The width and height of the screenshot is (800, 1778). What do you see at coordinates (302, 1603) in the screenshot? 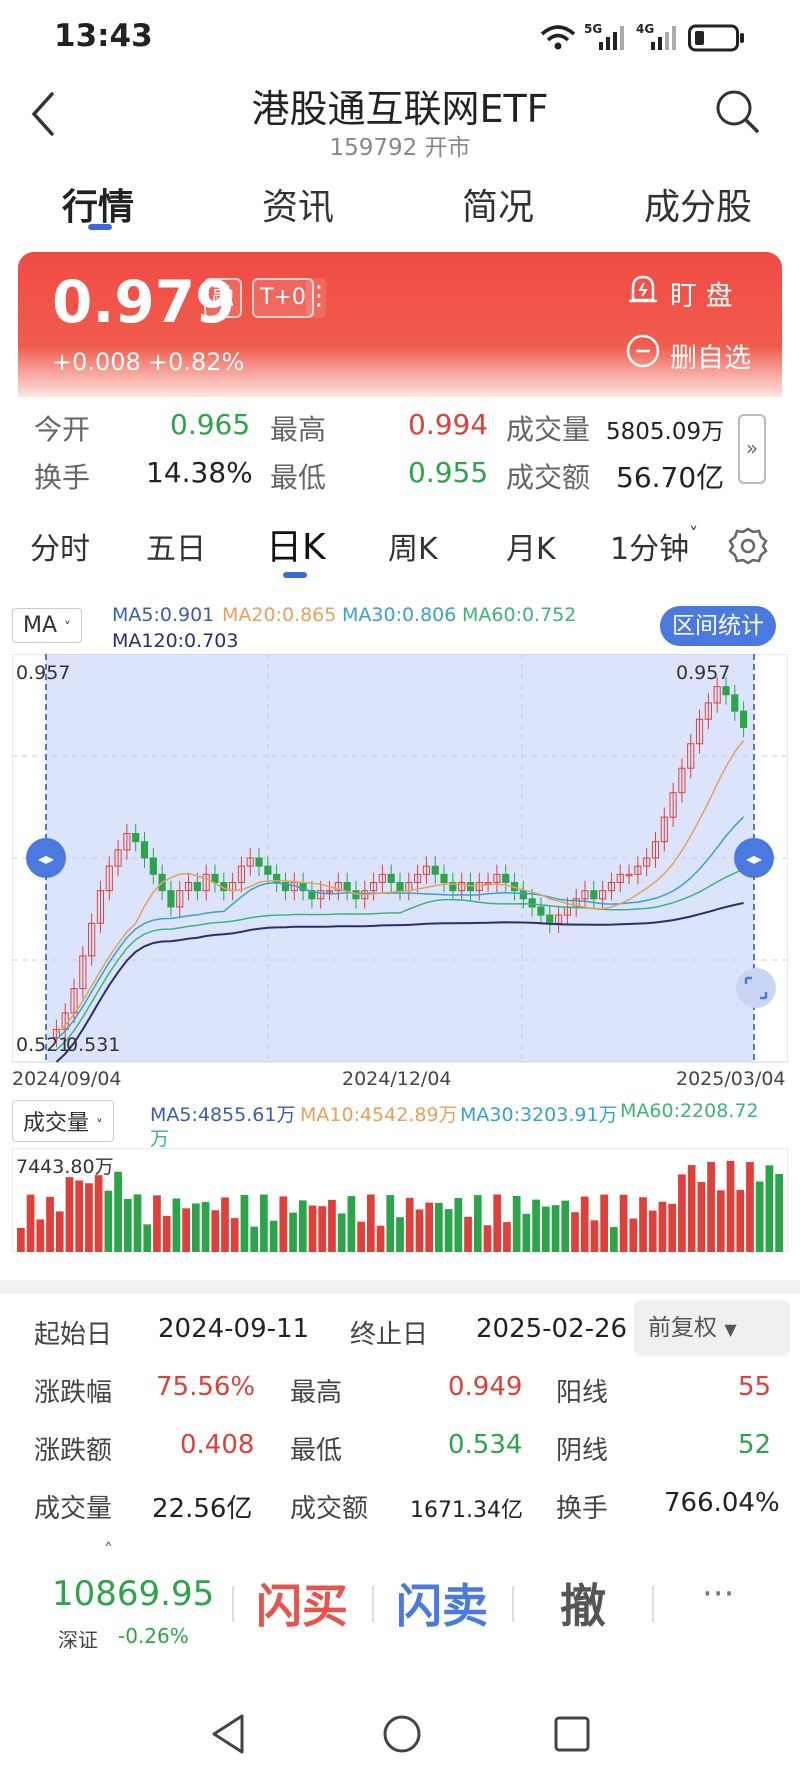
I see `quick-buy-button: 闪买` at bounding box center [302, 1603].